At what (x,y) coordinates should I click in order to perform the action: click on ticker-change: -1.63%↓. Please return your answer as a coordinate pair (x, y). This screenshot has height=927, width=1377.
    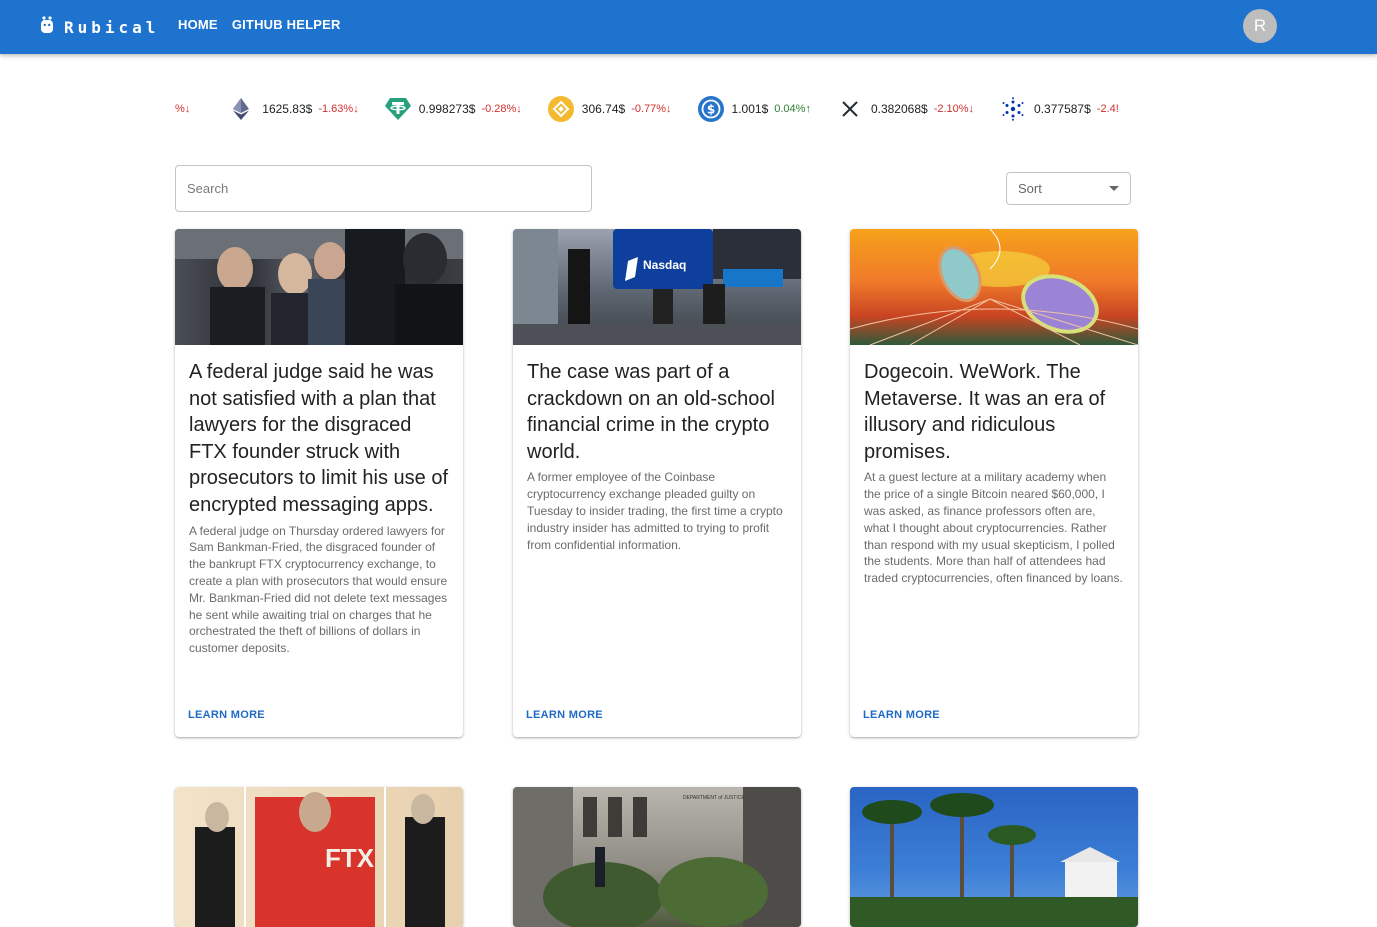
    Looking at the image, I should click on (338, 109).